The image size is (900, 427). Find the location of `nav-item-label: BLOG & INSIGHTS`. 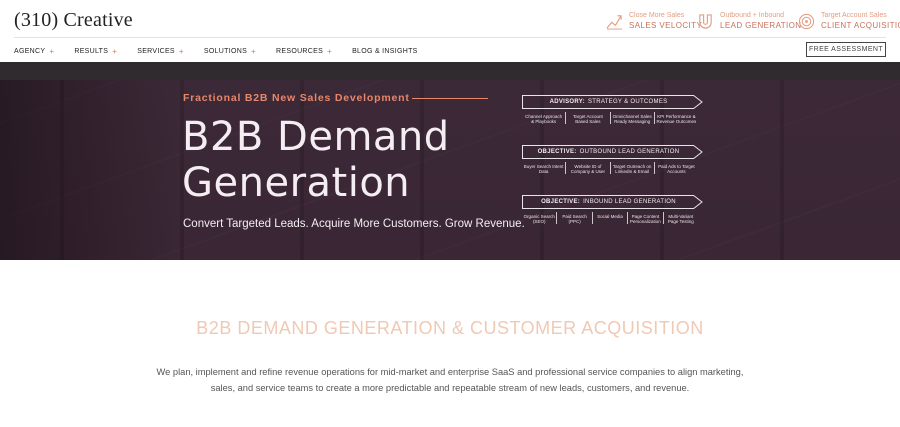

nav-item-label: BLOG & INSIGHTS is located at coordinates (385, 51).